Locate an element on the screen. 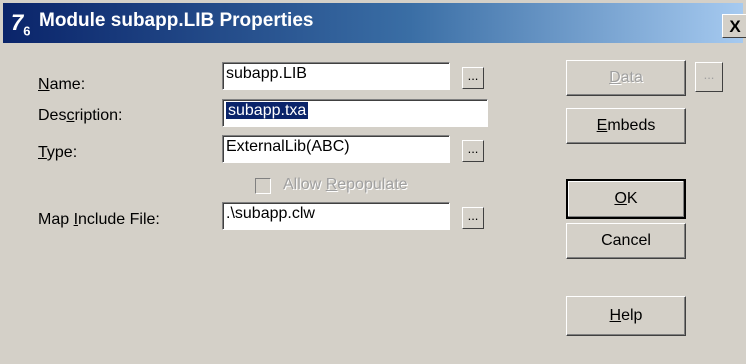 The image size is (746, 364). help-button: Help is located at coordinates (626, 316).